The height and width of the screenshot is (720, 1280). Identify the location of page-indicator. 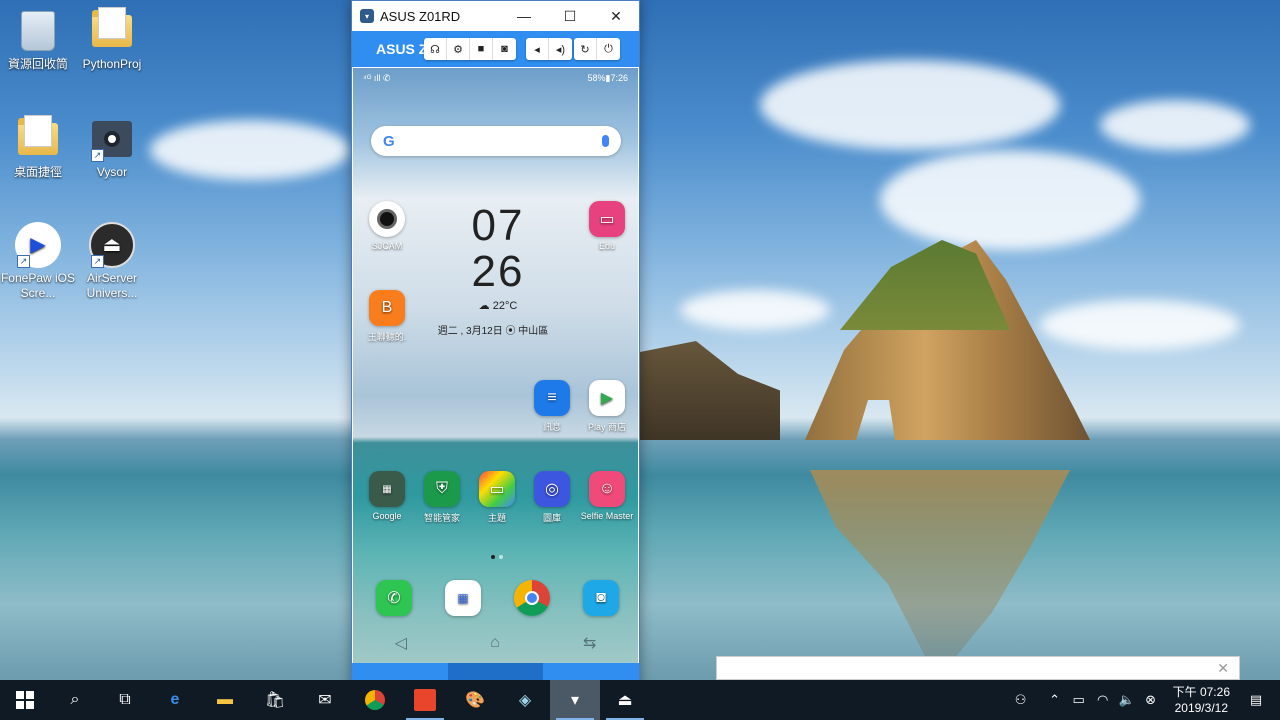
(497, 557).